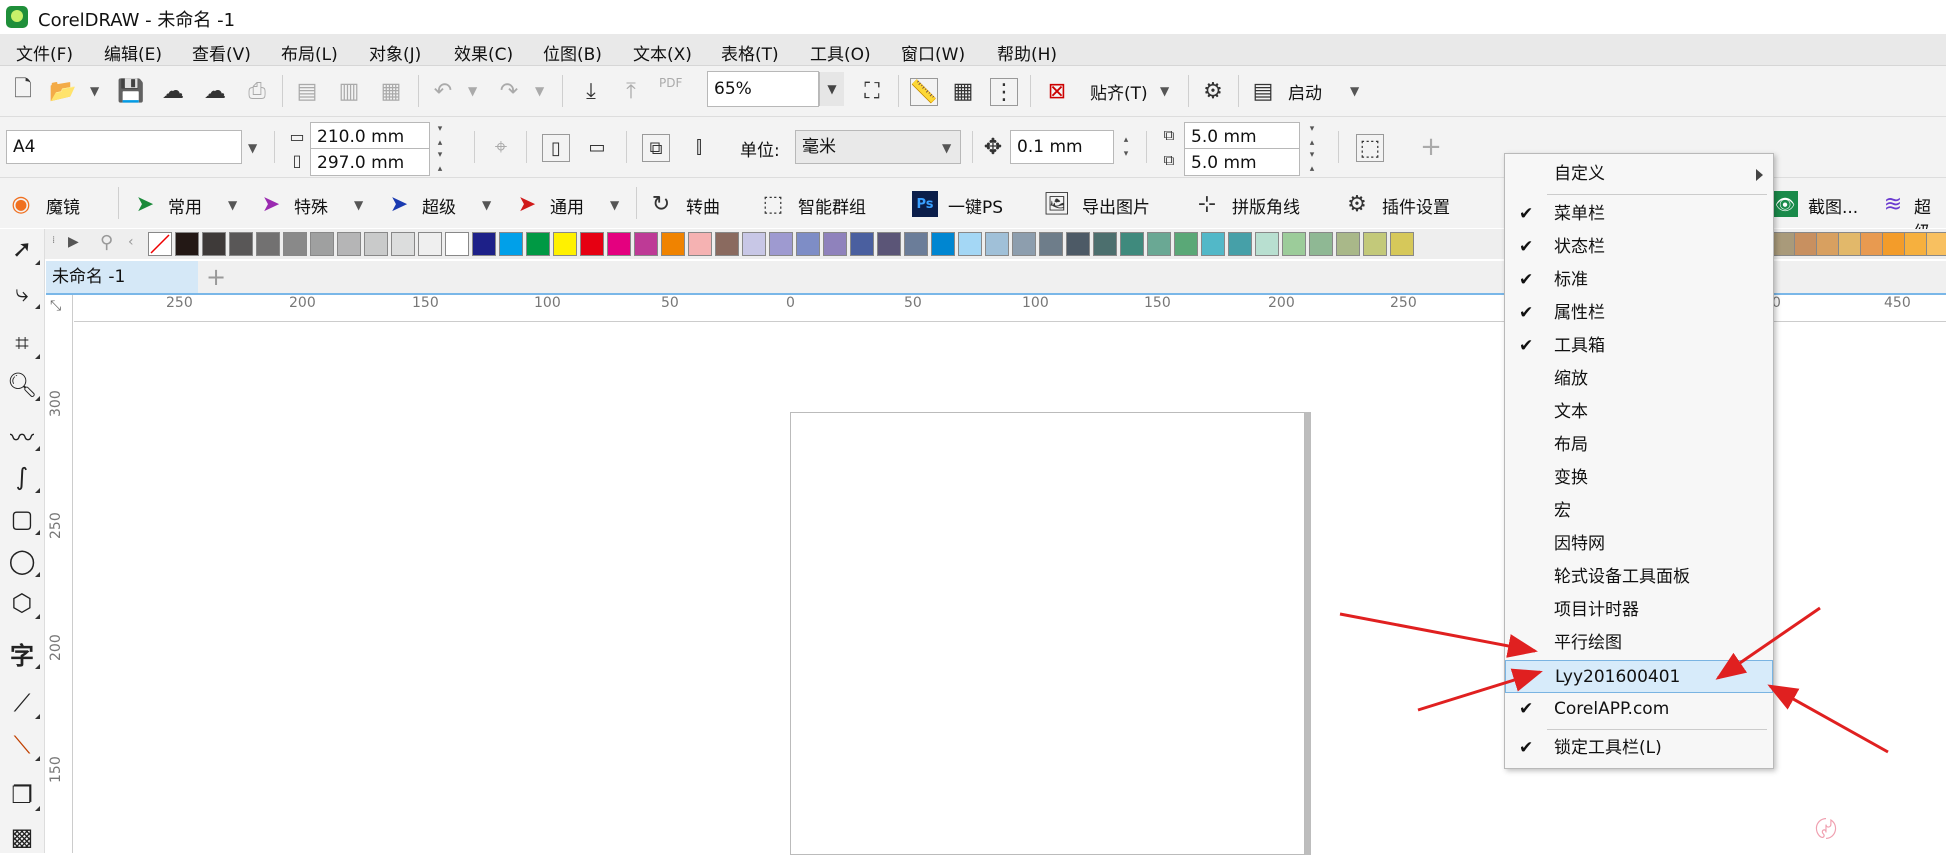 The height and width of the screenshot is (855, 1946). I want to click on all-pages-icon: ⌖, so click(501, 147).